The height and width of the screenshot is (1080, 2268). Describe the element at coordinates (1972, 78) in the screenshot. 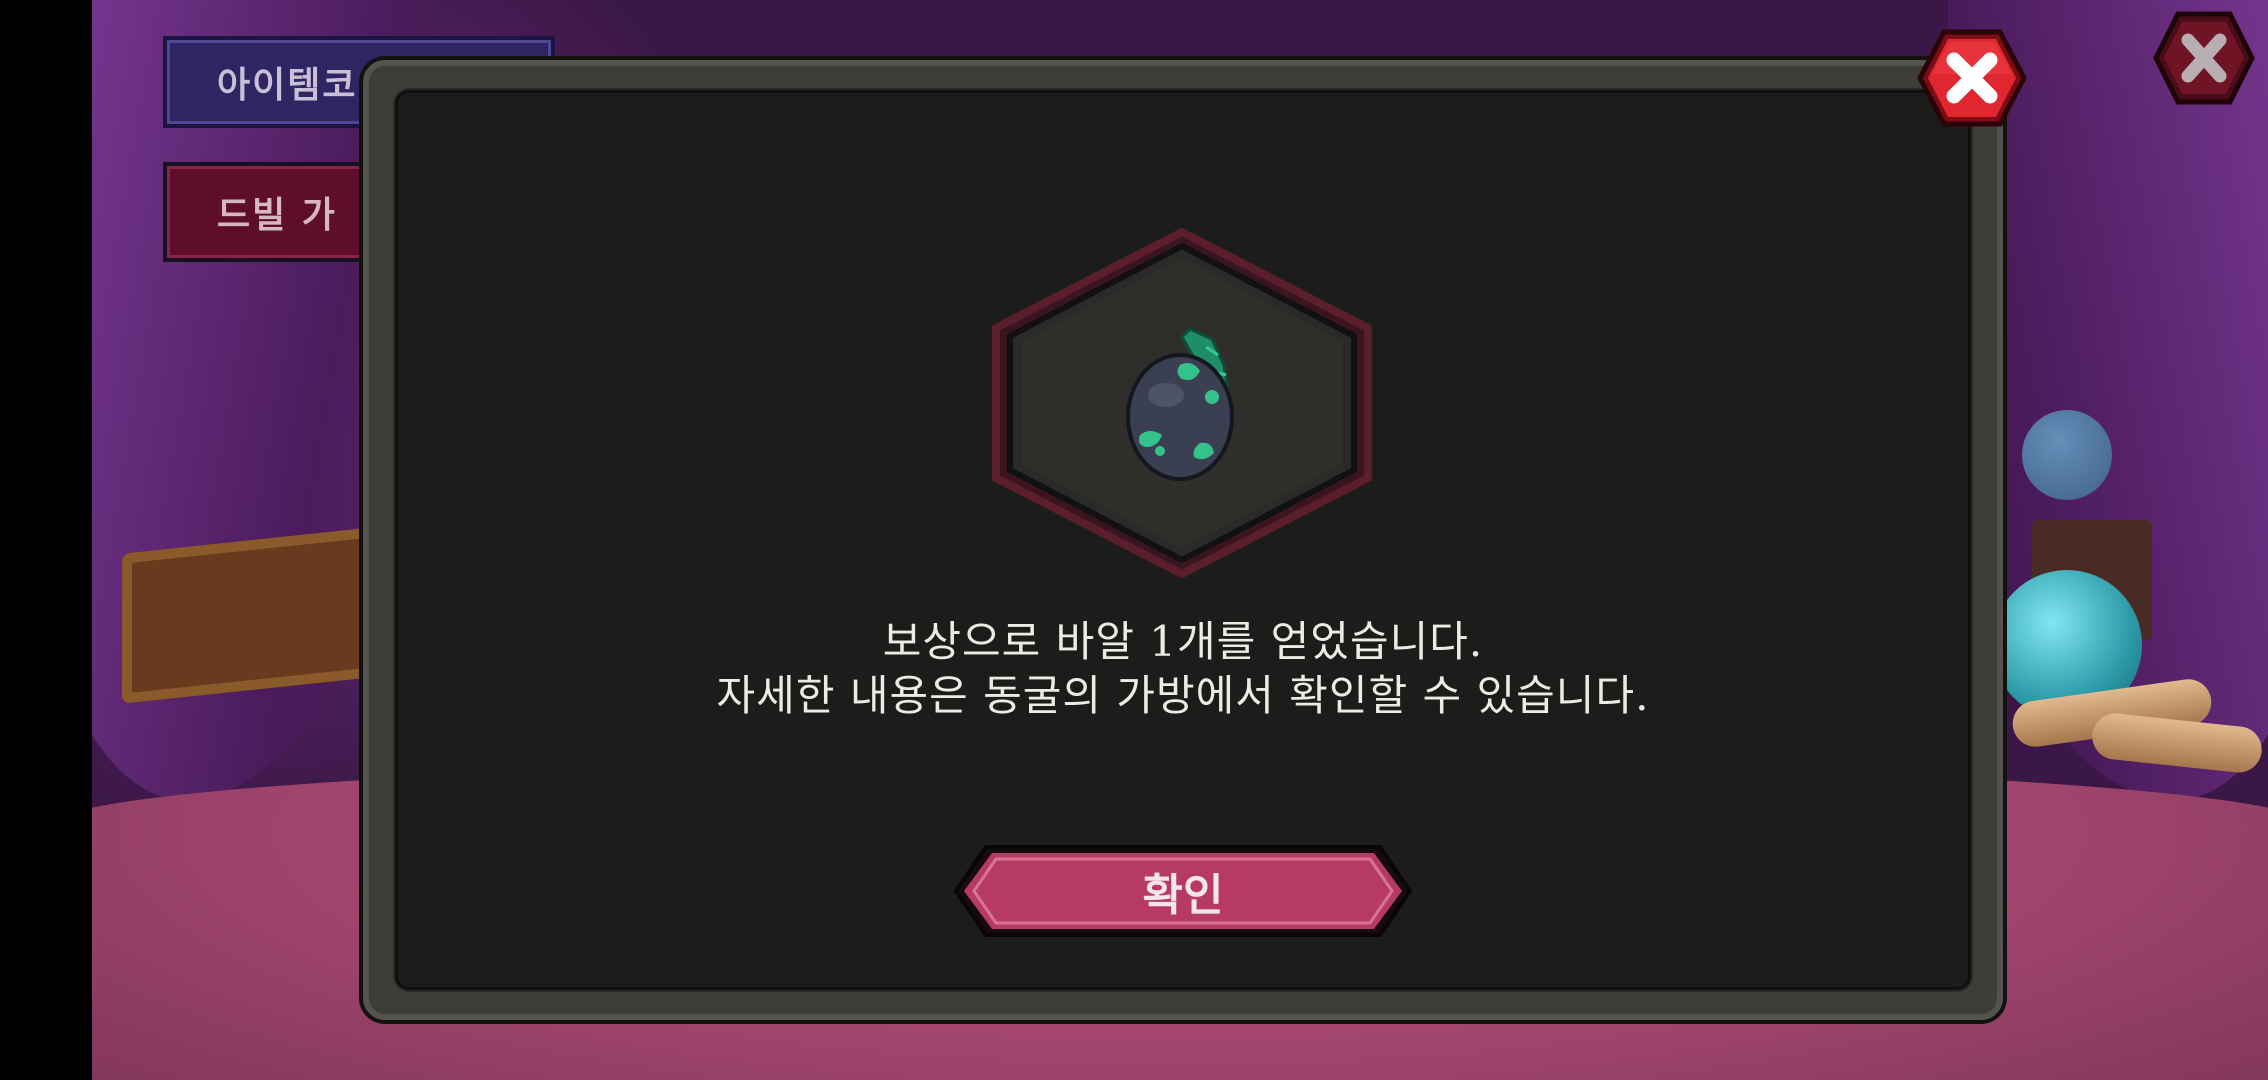

I see `close-icon` at that location.